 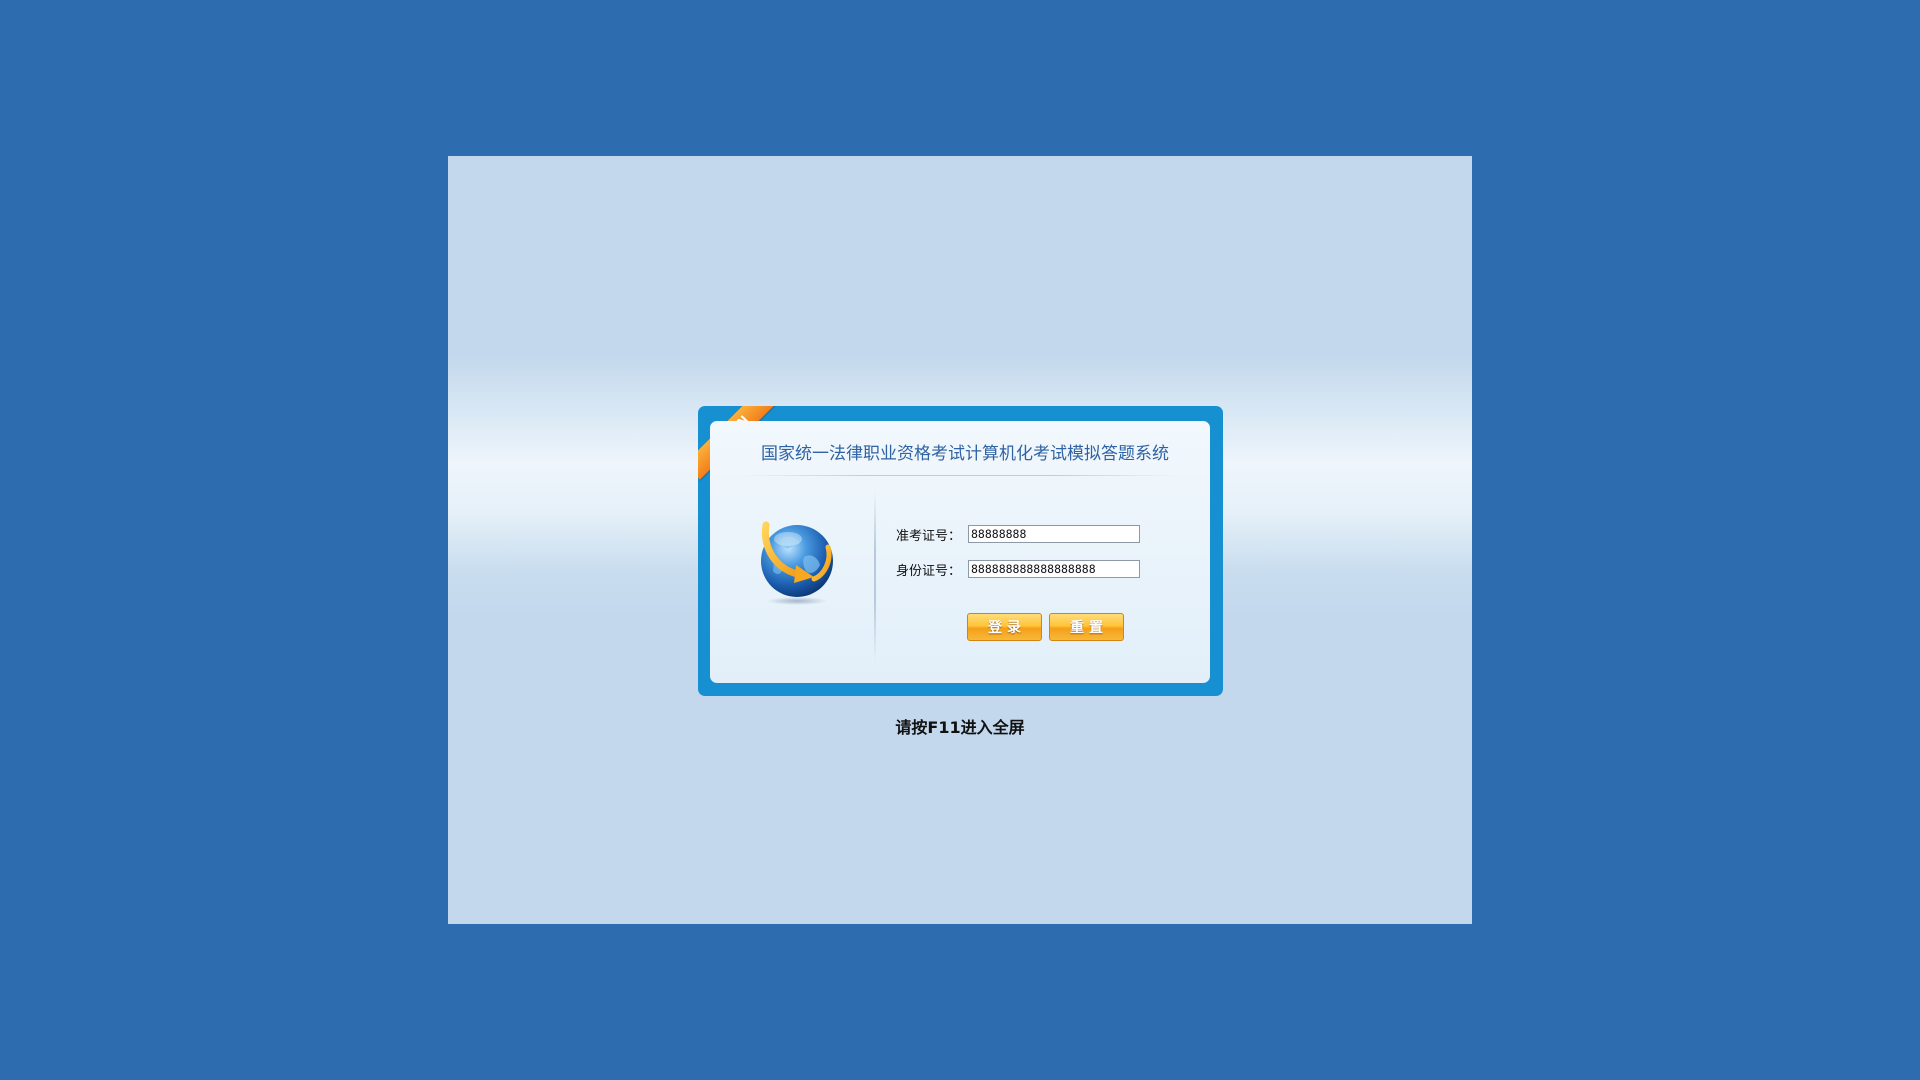 What do you see at coordinates (1086, 627) in the screenshot?
I see `reset-button: 重置` at bounding box center [1086, 627].